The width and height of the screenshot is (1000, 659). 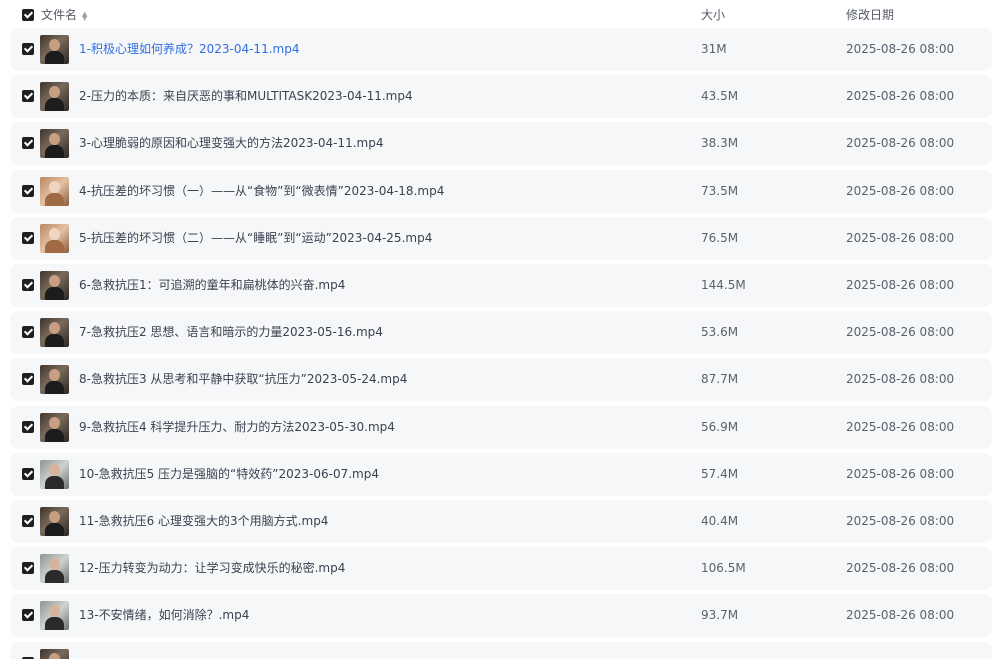 What do you see at coordinates (164, 615) in the screenshot?
I see `file-name: 13-不安情绪，如何消除？.mp4` at bounding box center [164, 615].